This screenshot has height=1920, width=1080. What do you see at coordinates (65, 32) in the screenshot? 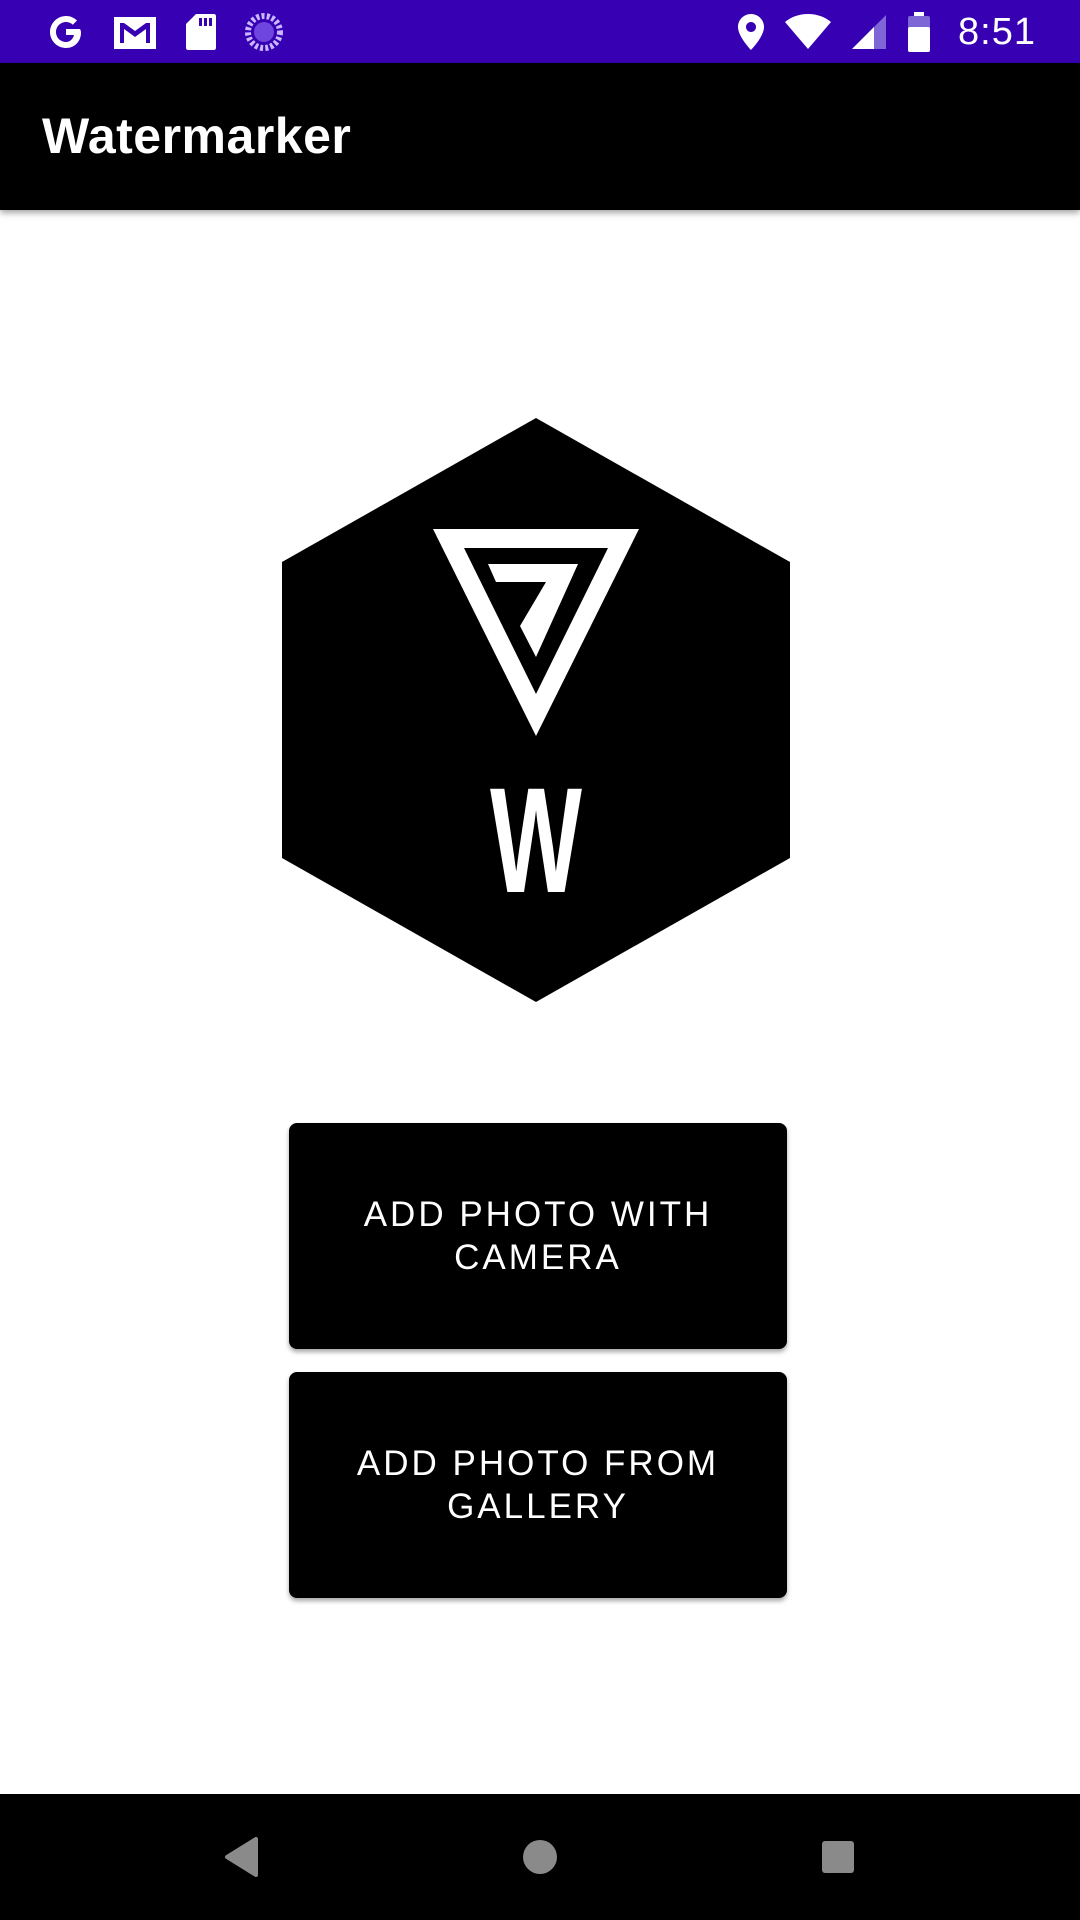
I see `google-icon` at bounding box center [65, 32].